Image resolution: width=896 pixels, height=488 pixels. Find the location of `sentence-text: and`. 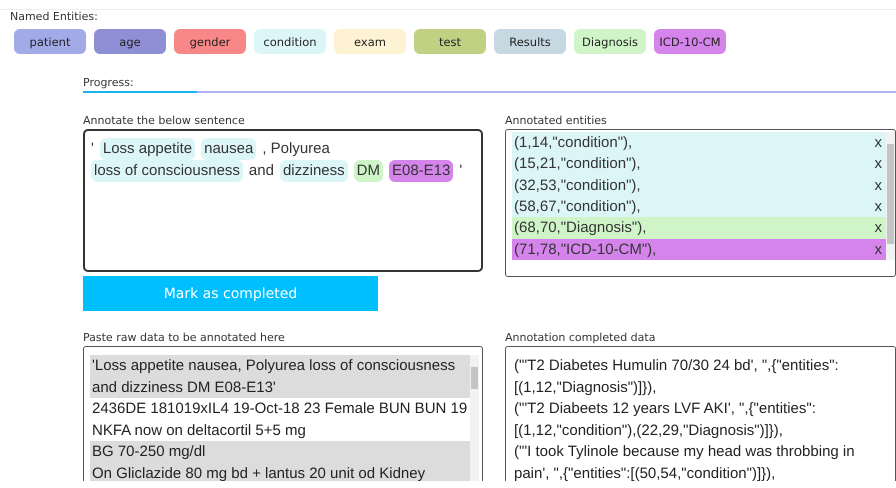

sentence-text: and is located at coordinates (261, 171).